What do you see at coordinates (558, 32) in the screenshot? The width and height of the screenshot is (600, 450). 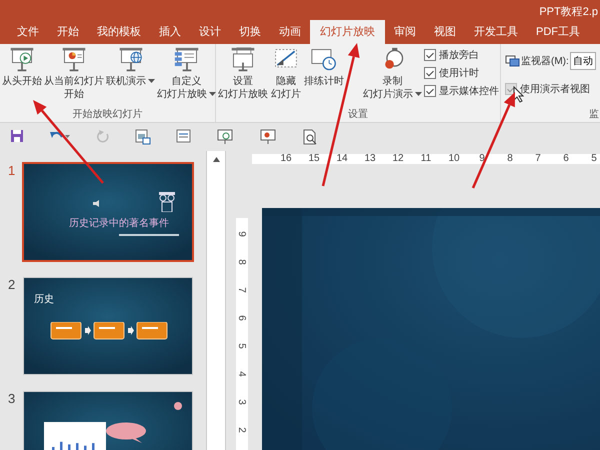 I see `ribbon-tab: PDF工具` at bounding box center [558, 32].